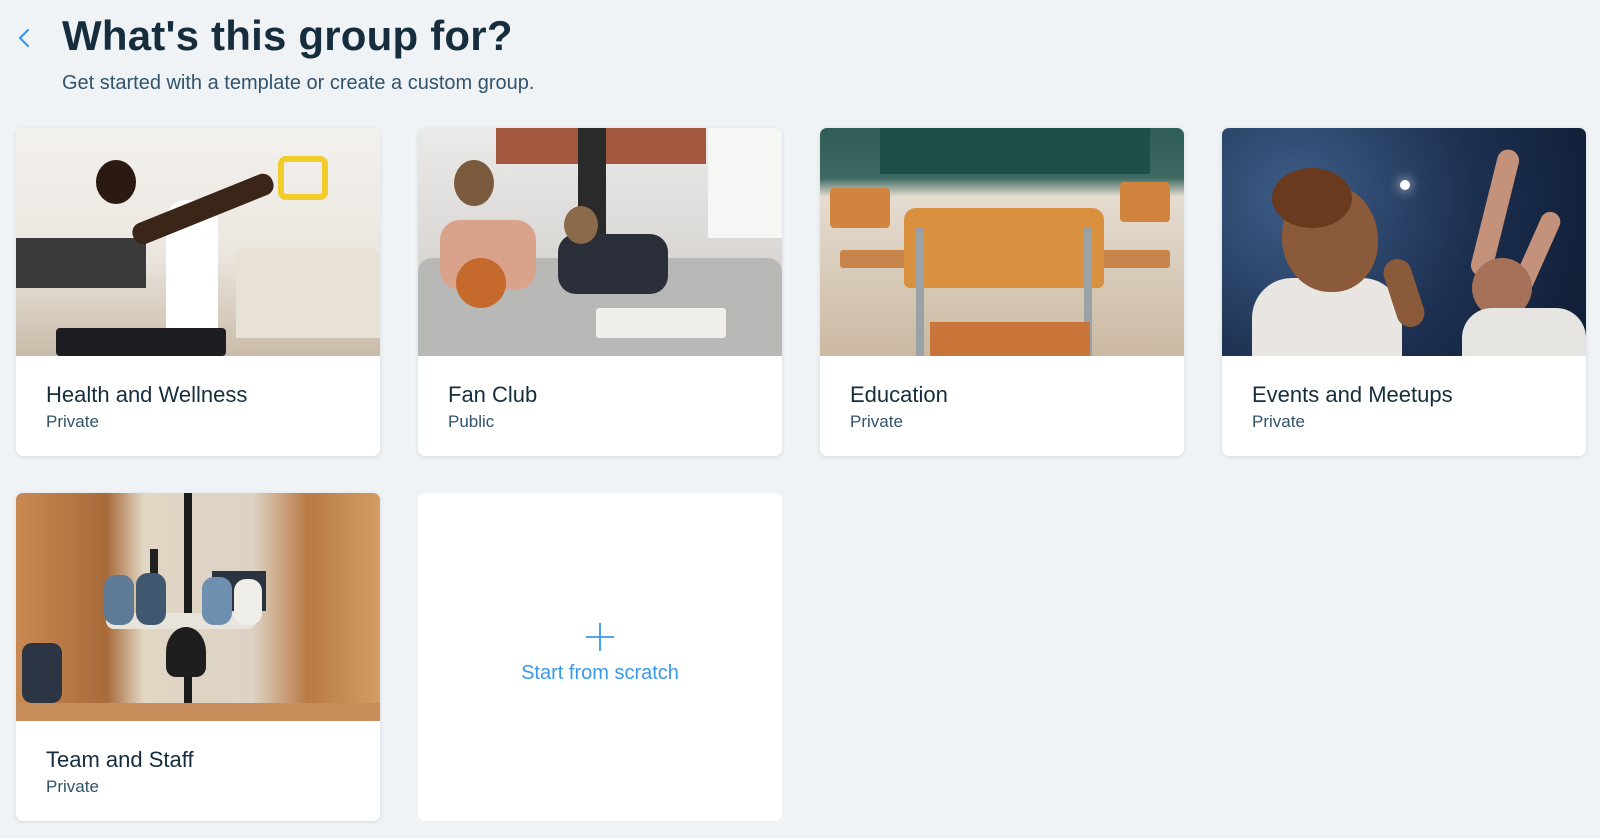 The height and width of the screenshot is (838, 1600). Describe the element at coordinates (147, 394) in the screenshot. I see `template-title: Health and Wellness` at that location.